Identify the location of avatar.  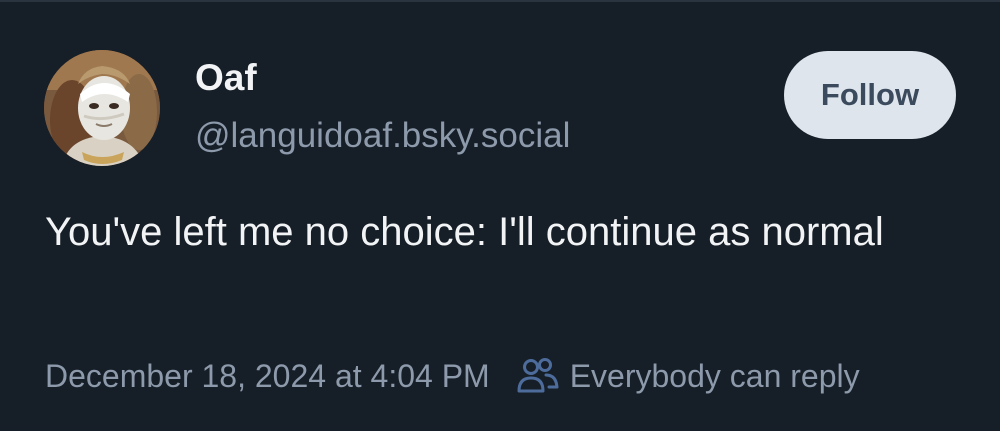
(102, 108).